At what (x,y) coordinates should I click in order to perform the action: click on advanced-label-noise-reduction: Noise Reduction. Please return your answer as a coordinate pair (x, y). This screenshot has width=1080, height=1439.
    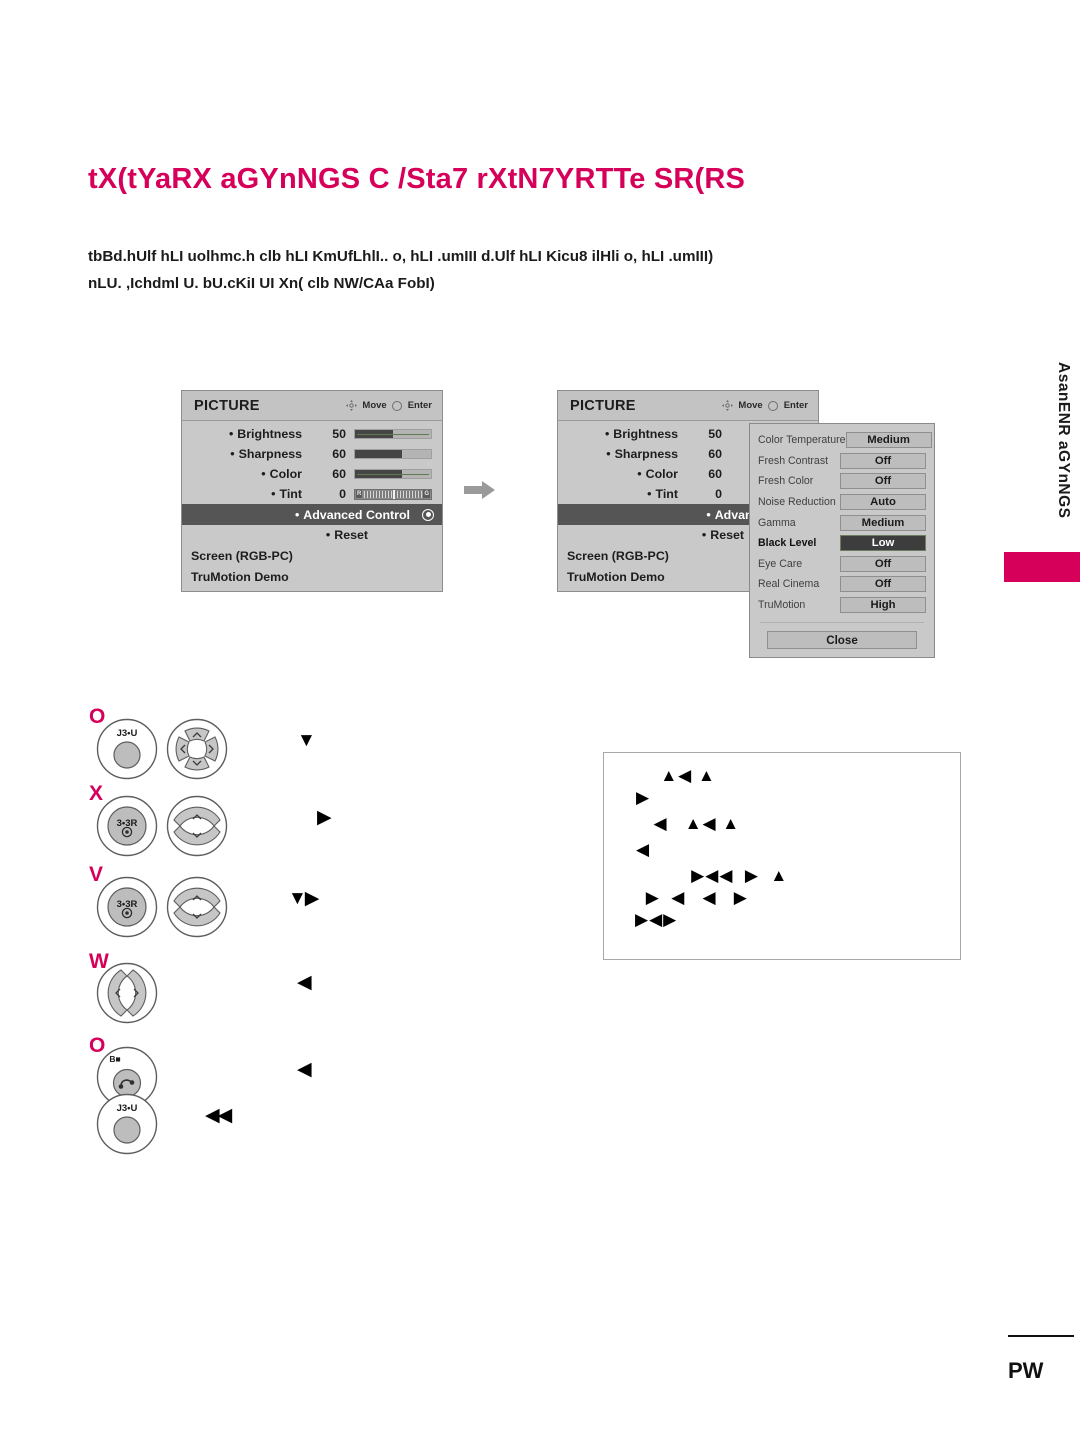
    Looking at the image, I should click on (797, 502).